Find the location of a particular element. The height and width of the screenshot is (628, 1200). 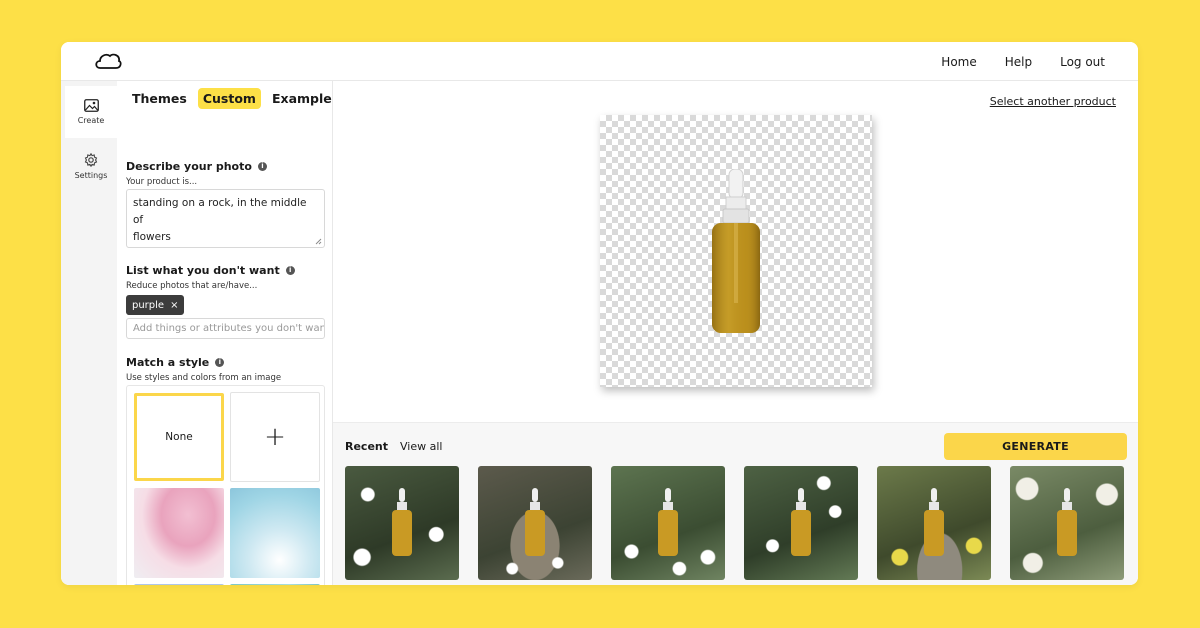

exclude-chip: purple × is located at coordinates (155, 305).